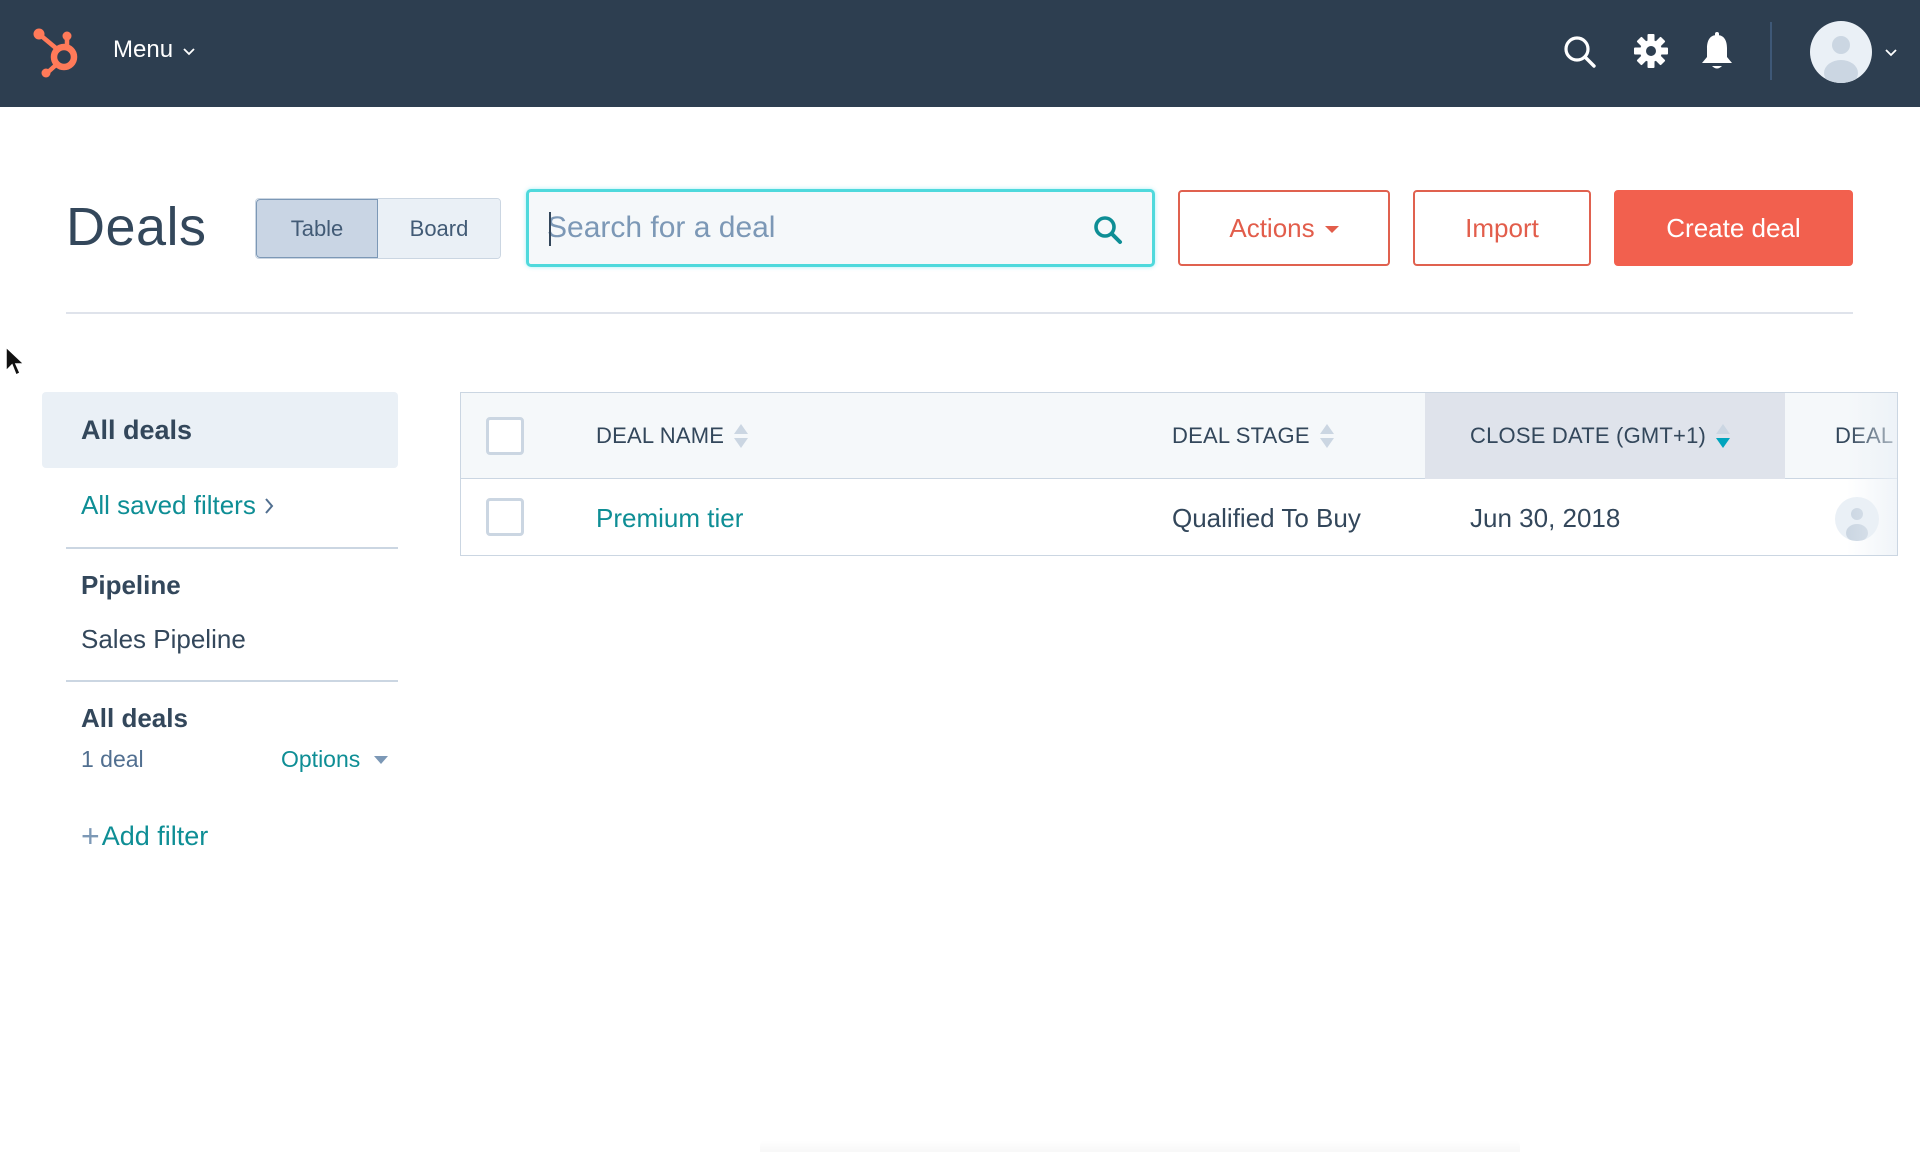  Describe the element at coordinates (168, 505) in the screenshot. I see `saved-filters-label: All saved filters` at that location.